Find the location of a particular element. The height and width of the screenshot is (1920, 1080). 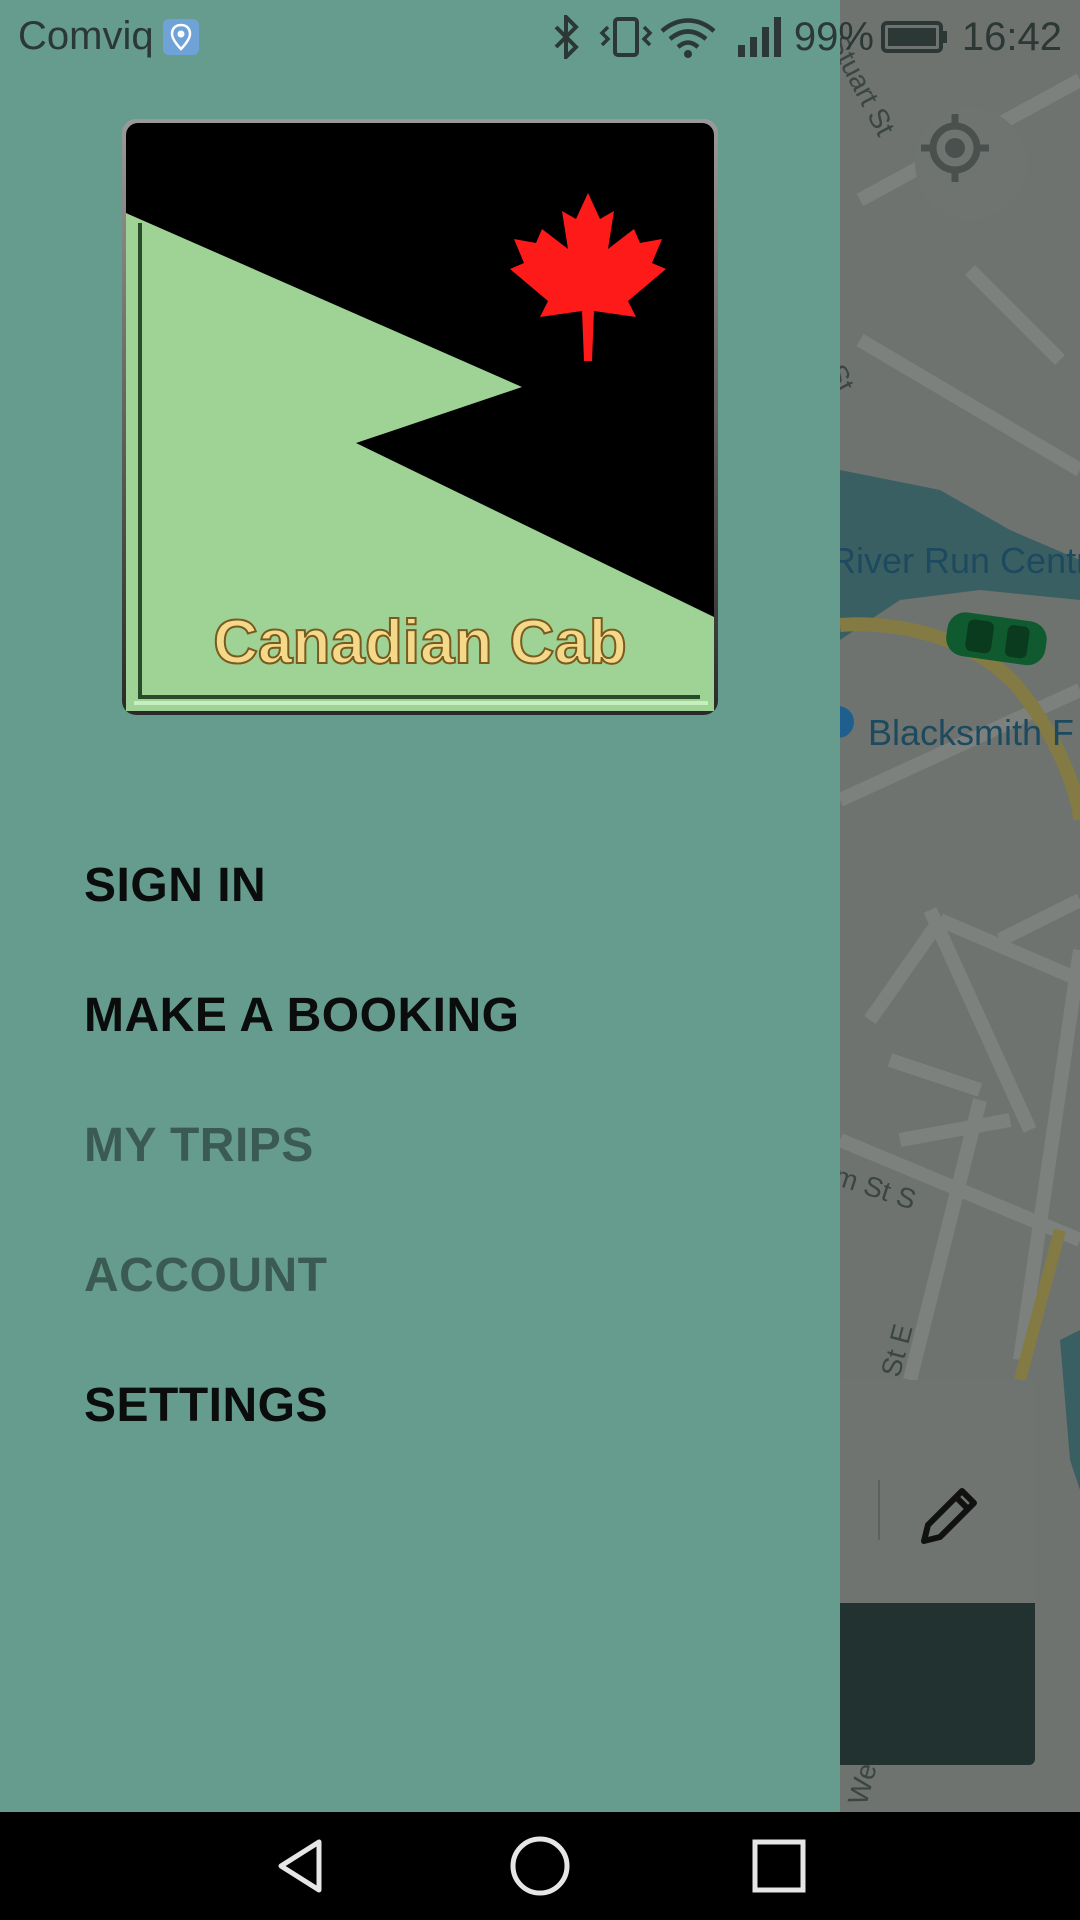

edit-button is located at coordinates (955, 1520).